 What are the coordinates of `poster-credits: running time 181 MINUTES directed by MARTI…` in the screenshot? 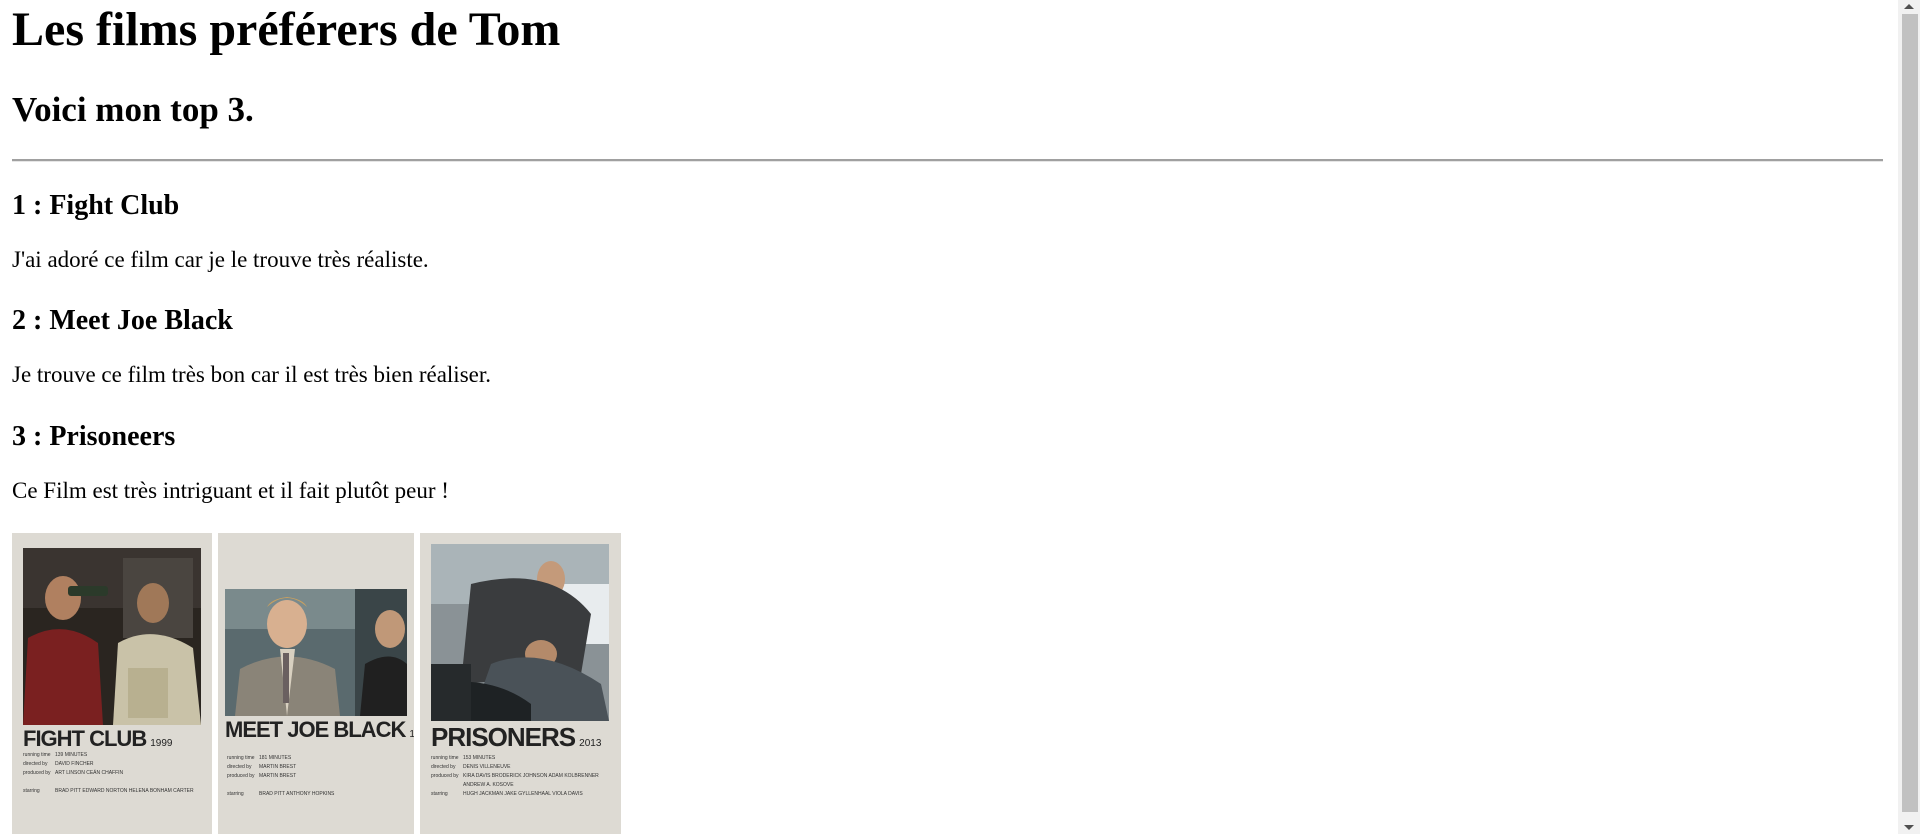 It's located at (281, 776).